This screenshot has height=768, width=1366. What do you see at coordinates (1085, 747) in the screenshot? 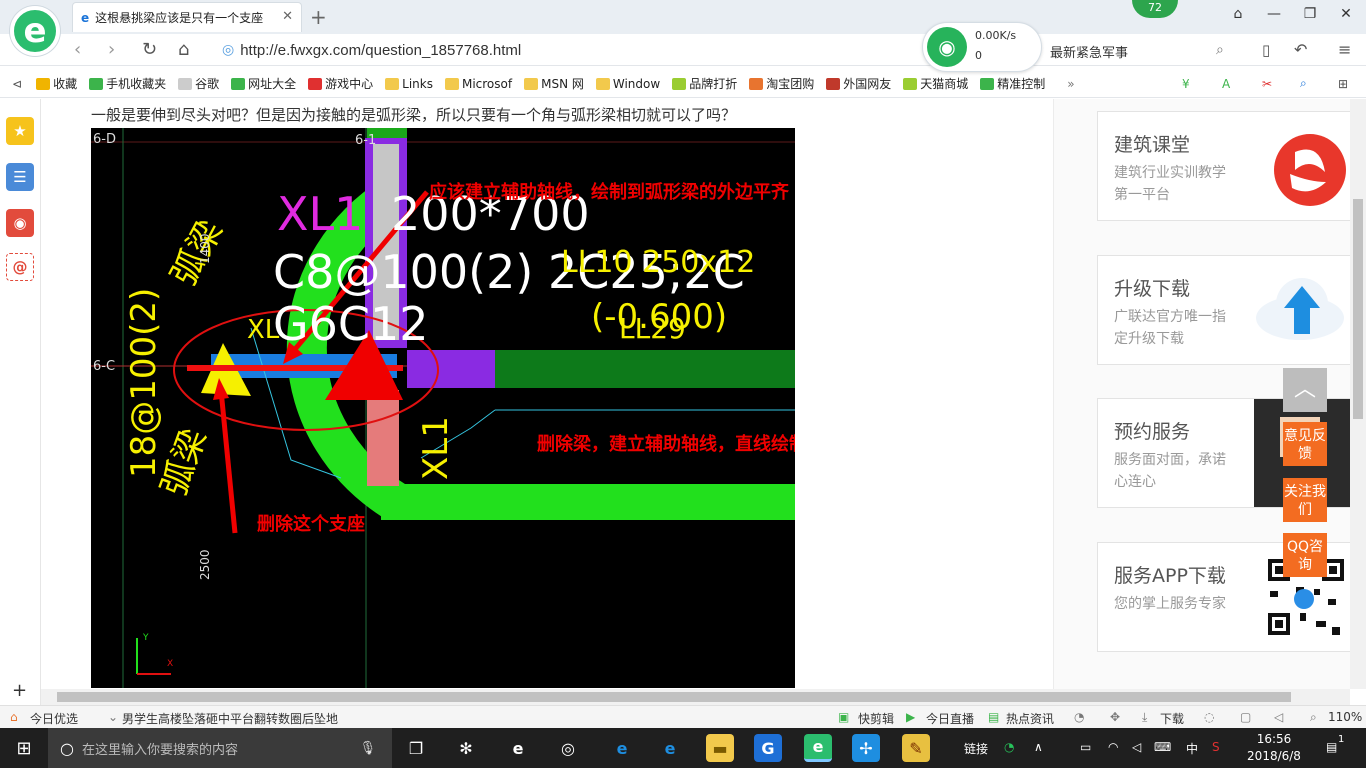
I see `battery-icon: ▭` at bounding box center [1085, 747].